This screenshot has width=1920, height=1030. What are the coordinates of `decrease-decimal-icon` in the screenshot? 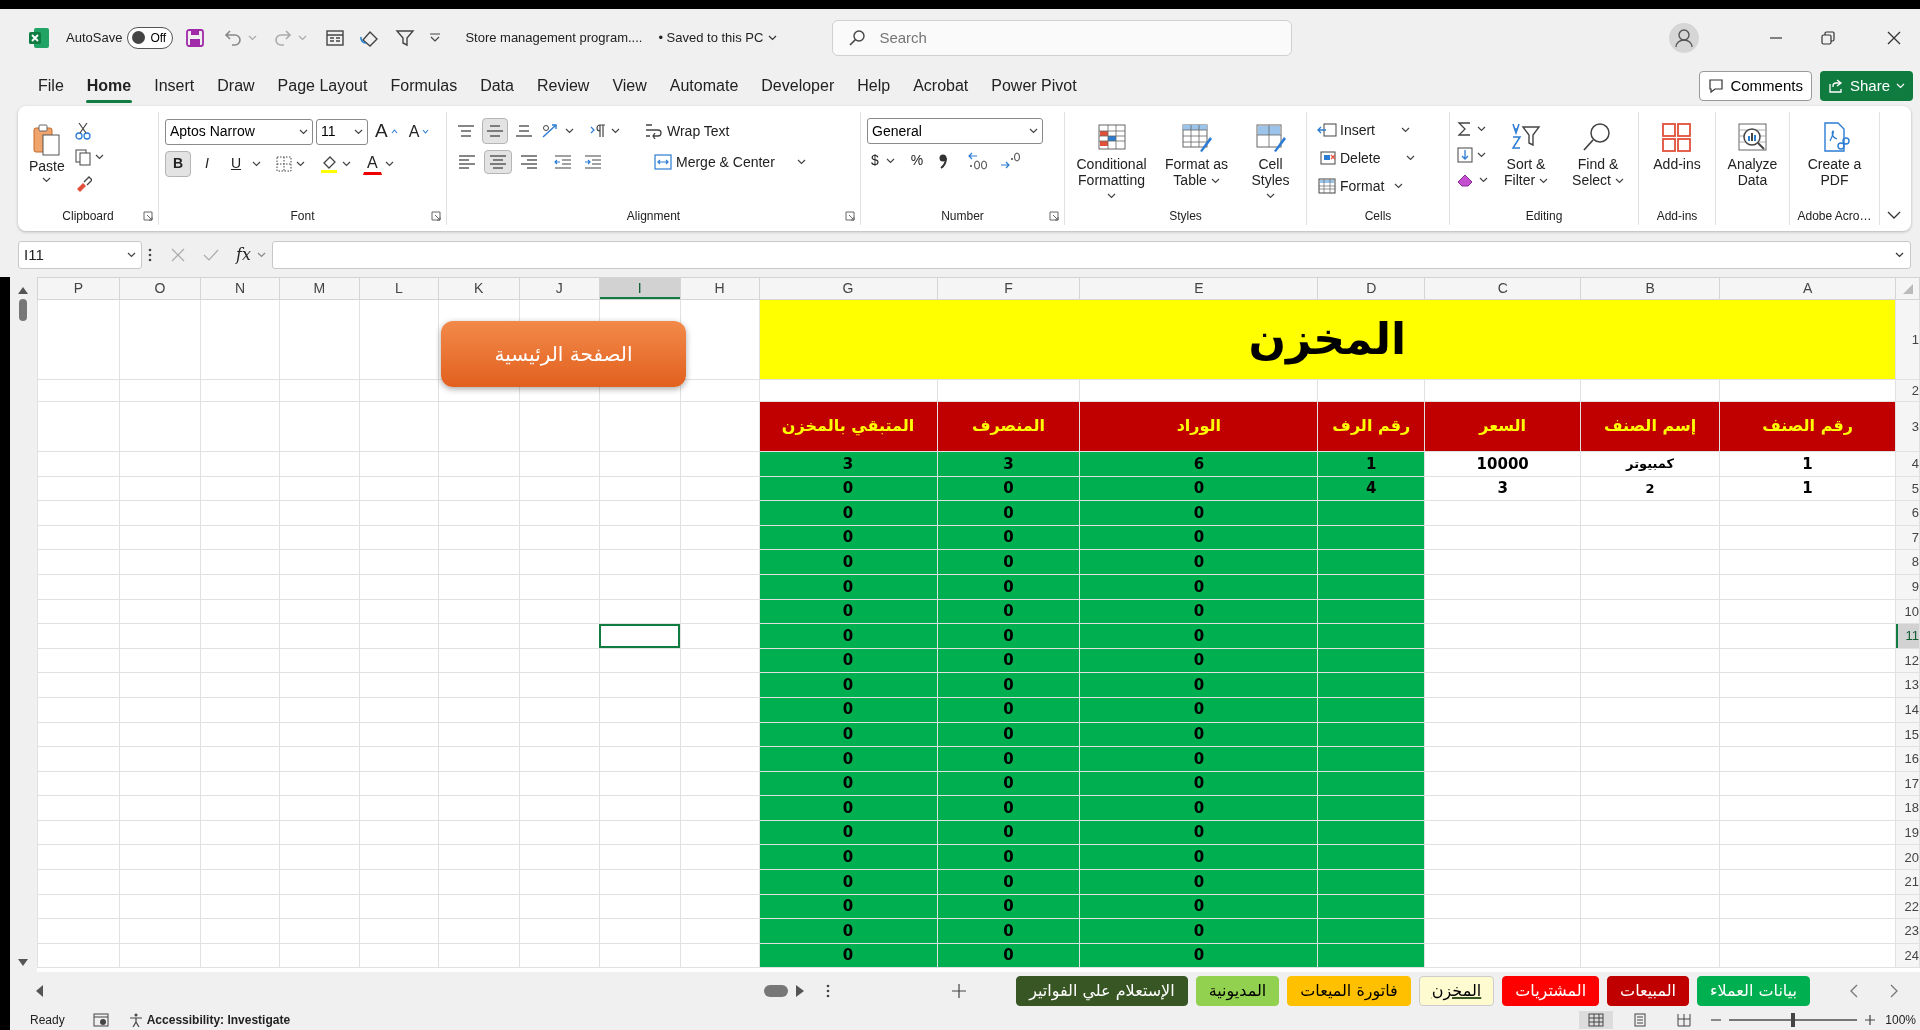 It's located at (1010, 160).